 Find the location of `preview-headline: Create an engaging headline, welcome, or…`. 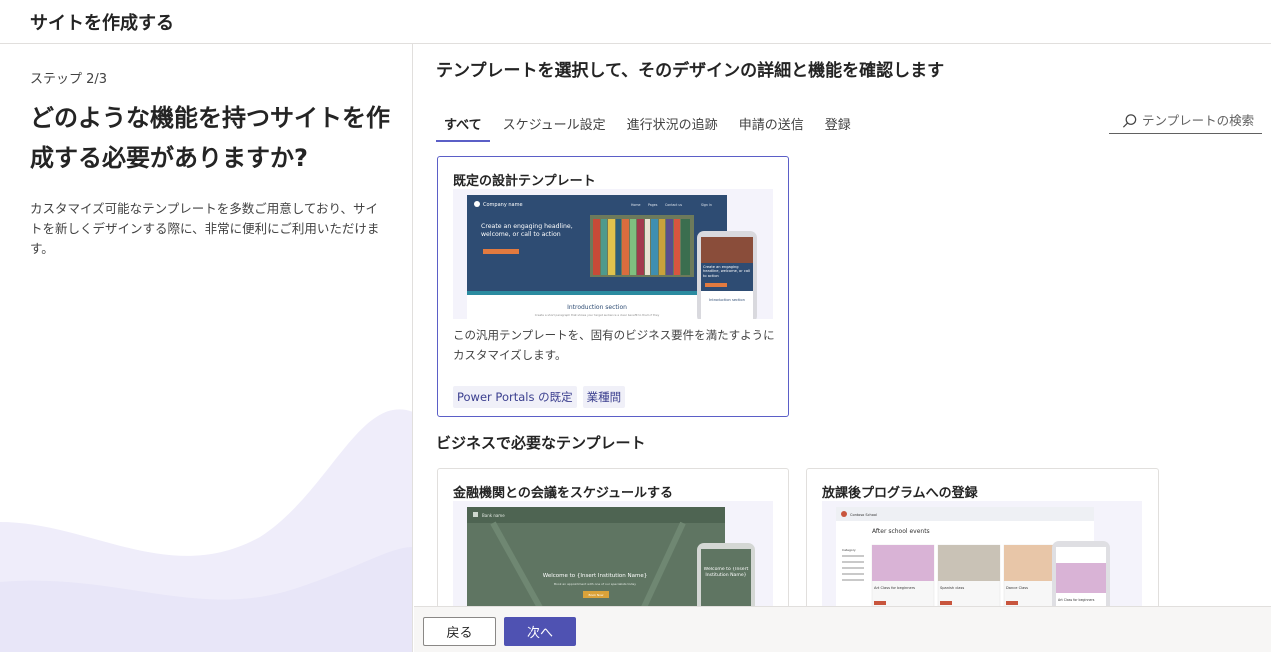

preview-headline: Create an engaging headline, welcome, or… is located at coordinates (527, 230).